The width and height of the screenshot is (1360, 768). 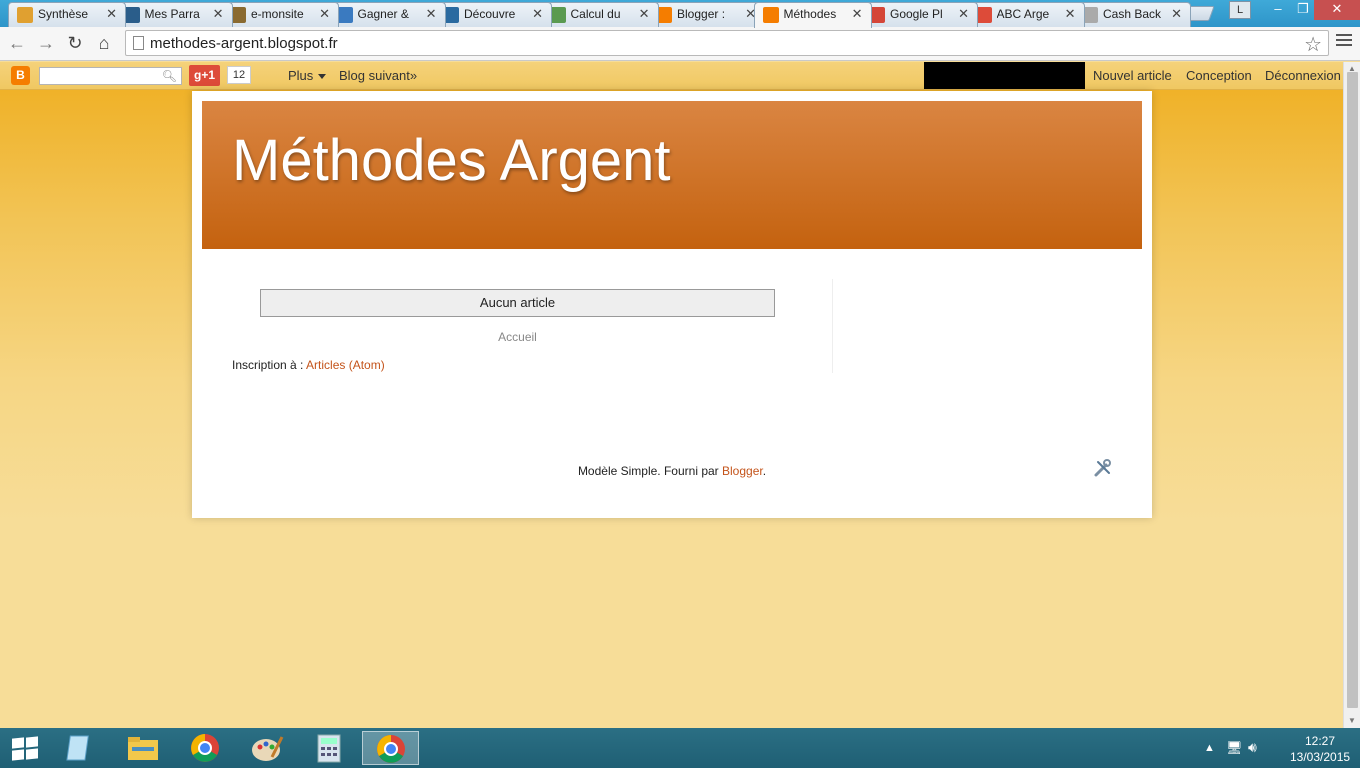 What do you see at coordinates (329, 748) in the screenshot?
I see `calculator-taskbar-icon` at bounding box center [329, 748].